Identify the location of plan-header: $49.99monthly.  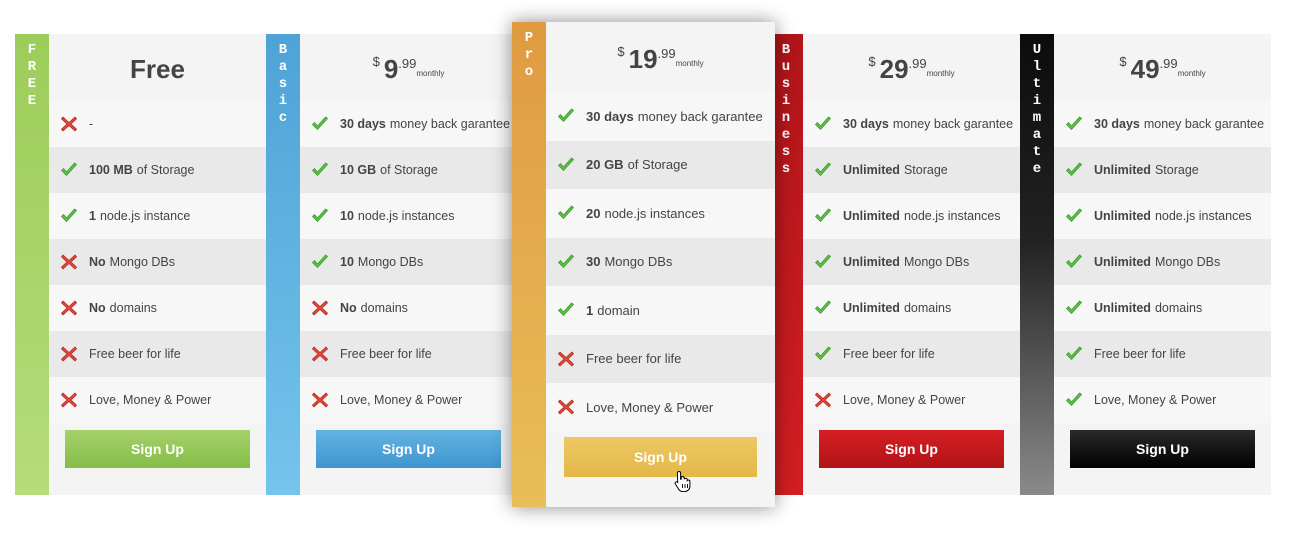
(1162, 67).